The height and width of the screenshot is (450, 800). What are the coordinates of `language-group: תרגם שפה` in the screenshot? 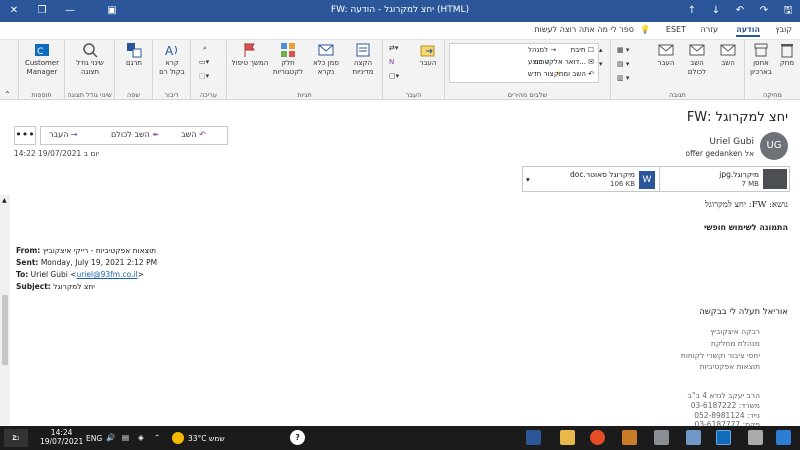 It's located at (133, 70).